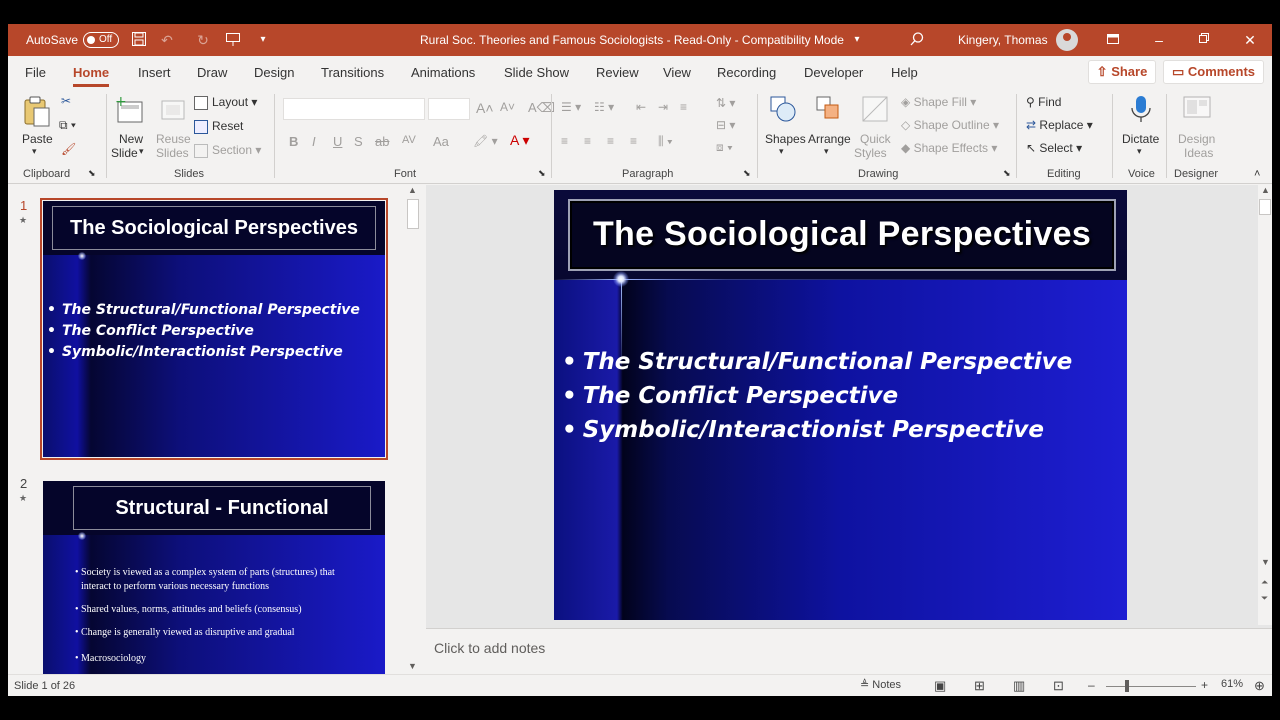  What do you see at coordinates (218, 126) in the screenshot?
I see `reset-button: Reset` at bounding box center [218, 126].